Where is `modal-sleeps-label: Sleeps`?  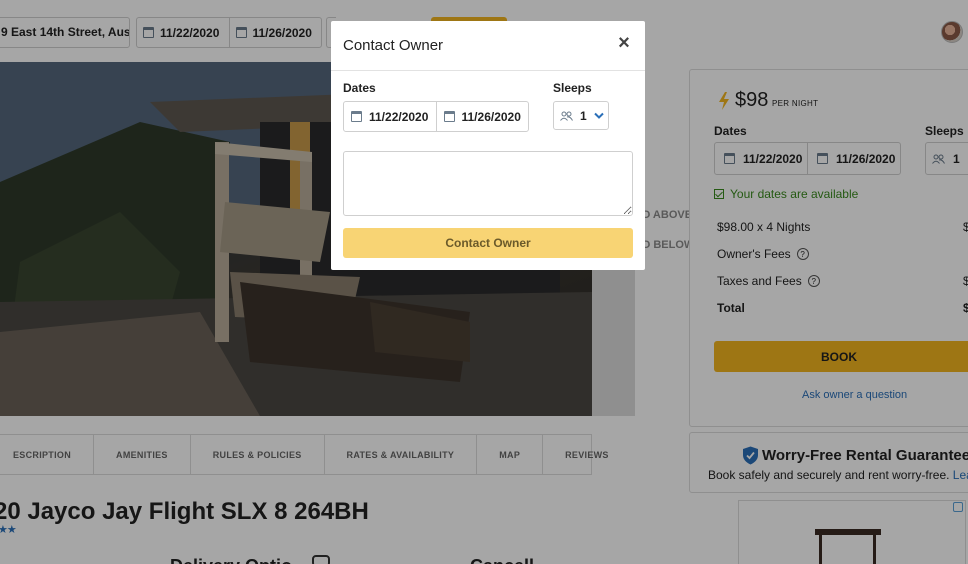 modal-sleeps-label: Sleeps is located at coordinates (572, 88).